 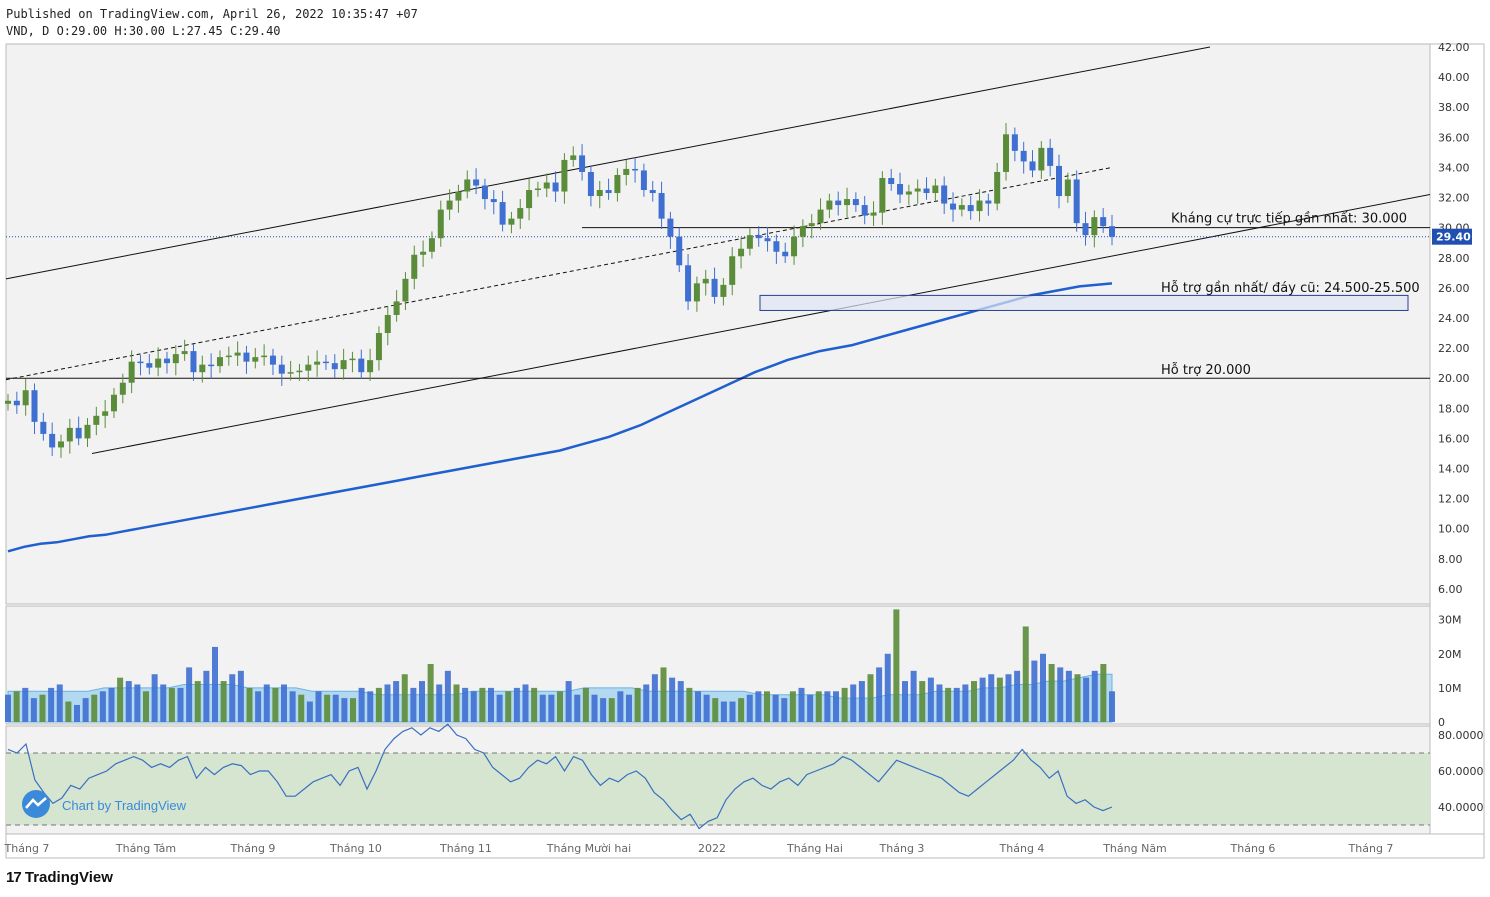 What do you see at coordinates (1453, 237) in the screenshot?
I see `last-price-label: 29.40` at bounding box center [1453, 237].